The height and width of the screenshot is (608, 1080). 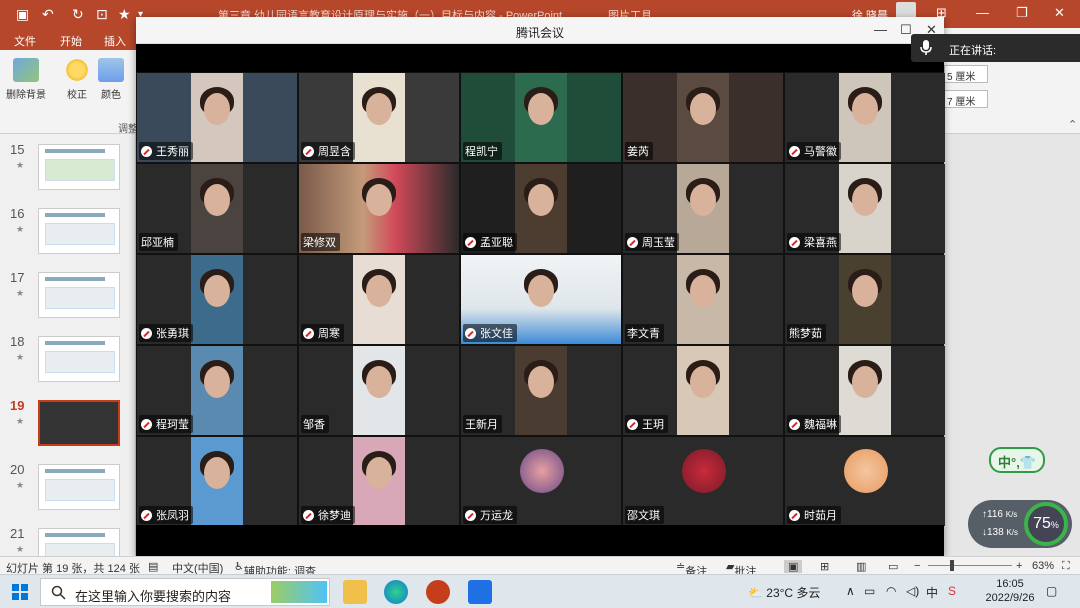 I want to click on slide-thumbnail: 16 ★, so click(x=67, y=234).